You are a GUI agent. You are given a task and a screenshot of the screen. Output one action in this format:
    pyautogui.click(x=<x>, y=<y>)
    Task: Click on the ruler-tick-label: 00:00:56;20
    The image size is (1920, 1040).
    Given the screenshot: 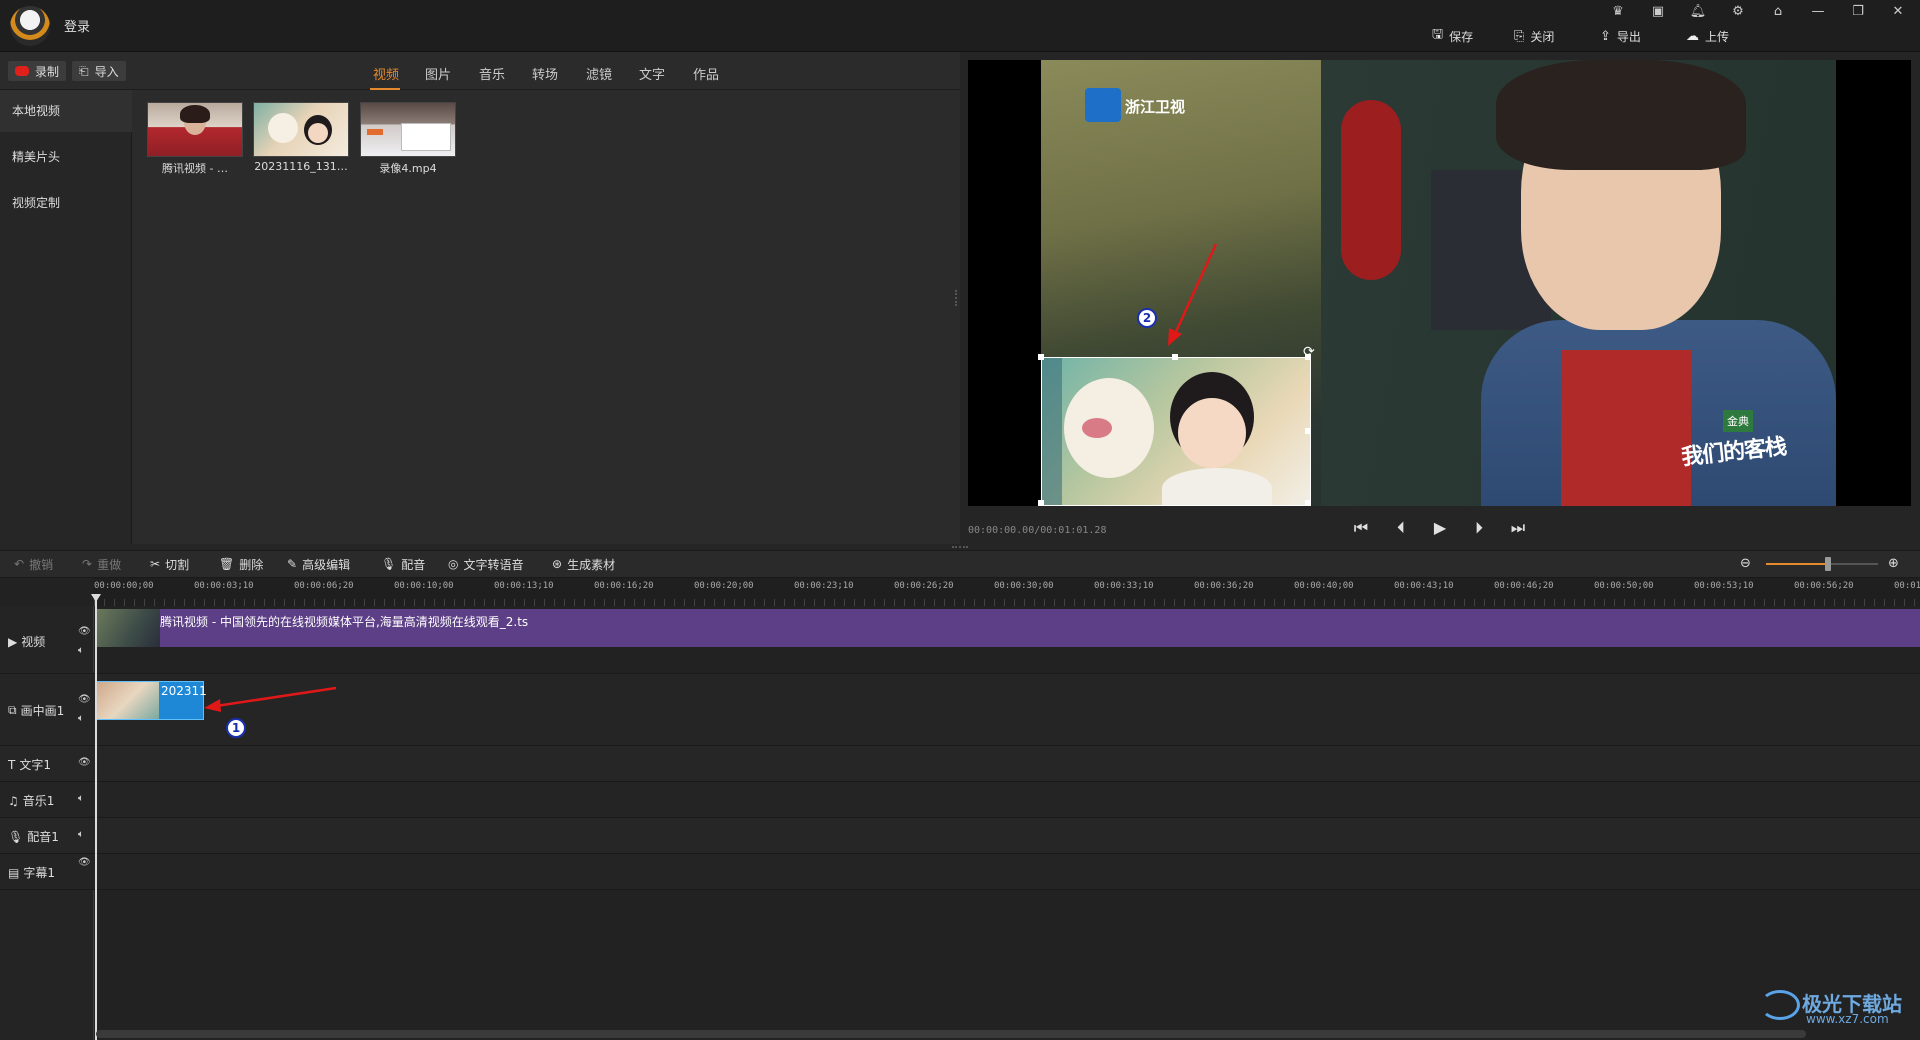 What is the action you would take?
    pyautogui.click(x=1824, y=586)
    